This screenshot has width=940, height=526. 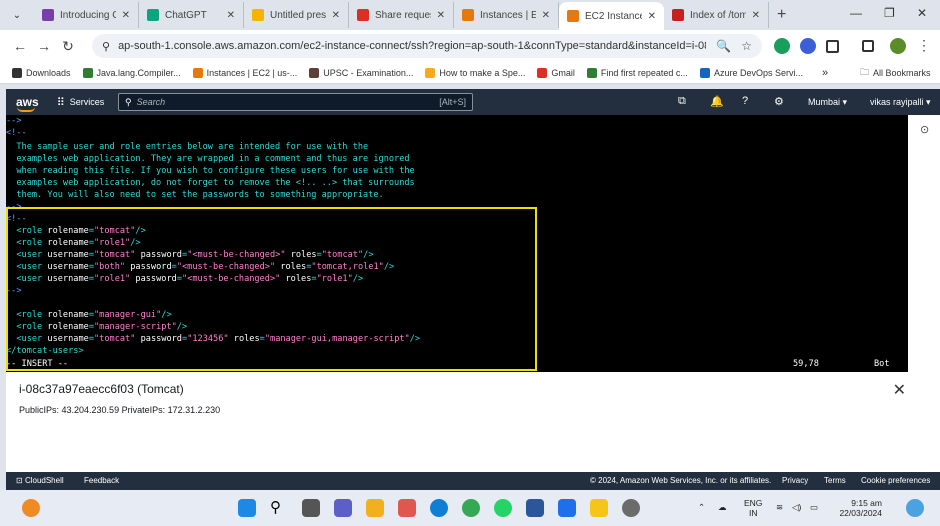 What do you see at coordinates (106, 46) in the screenshot?
I see `site-info-icon: ⚲` at bounding box center [106, 46].